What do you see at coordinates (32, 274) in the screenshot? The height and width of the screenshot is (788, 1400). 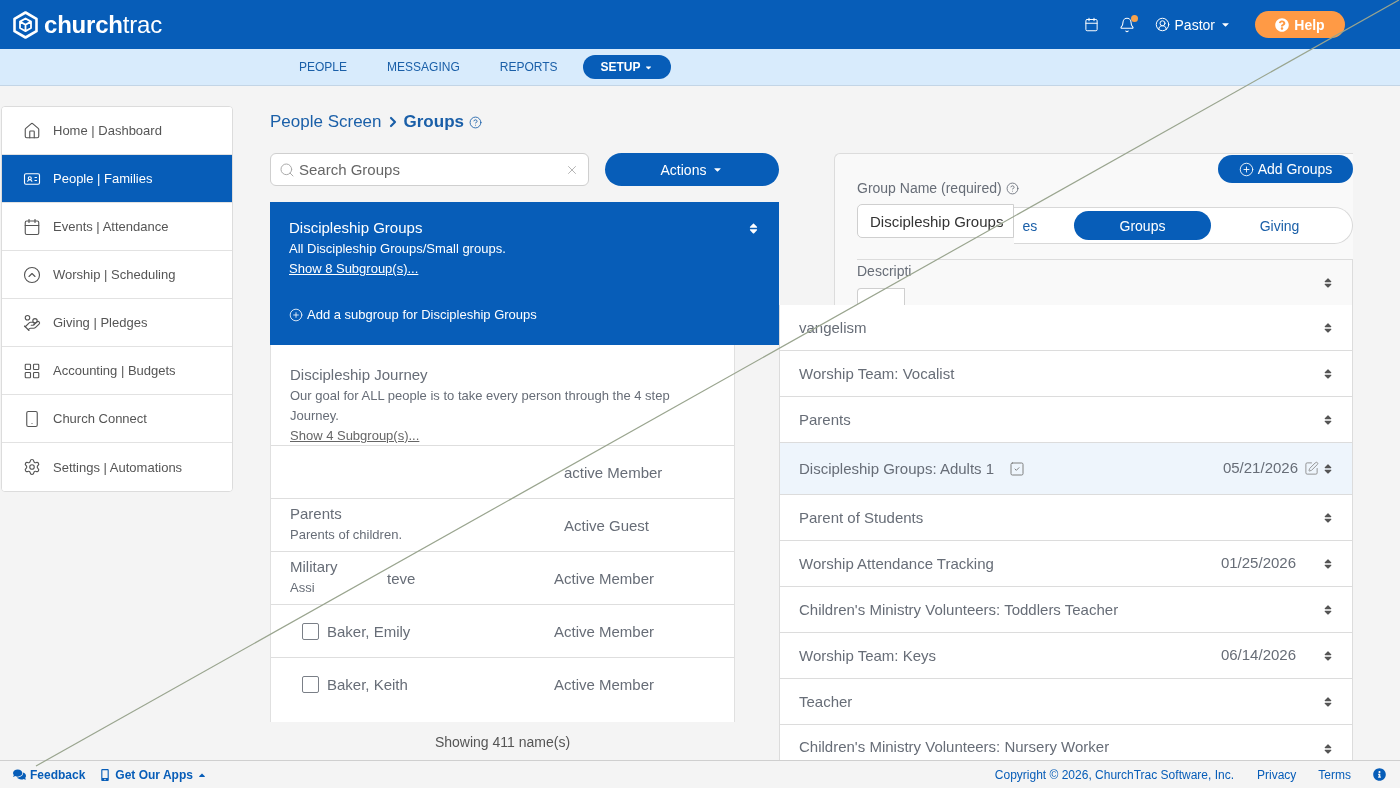 I see `chevron-circle-icon` at bounding box center [32, 274].